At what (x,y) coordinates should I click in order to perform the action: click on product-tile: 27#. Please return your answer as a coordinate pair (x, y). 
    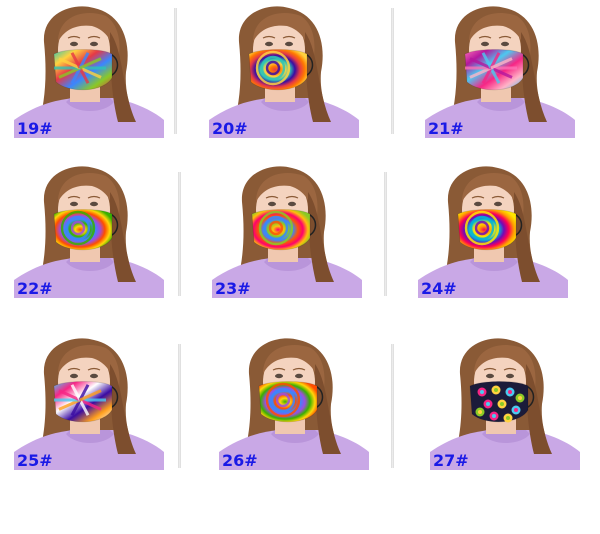
    Looking at the image, I should click on (505, 402).